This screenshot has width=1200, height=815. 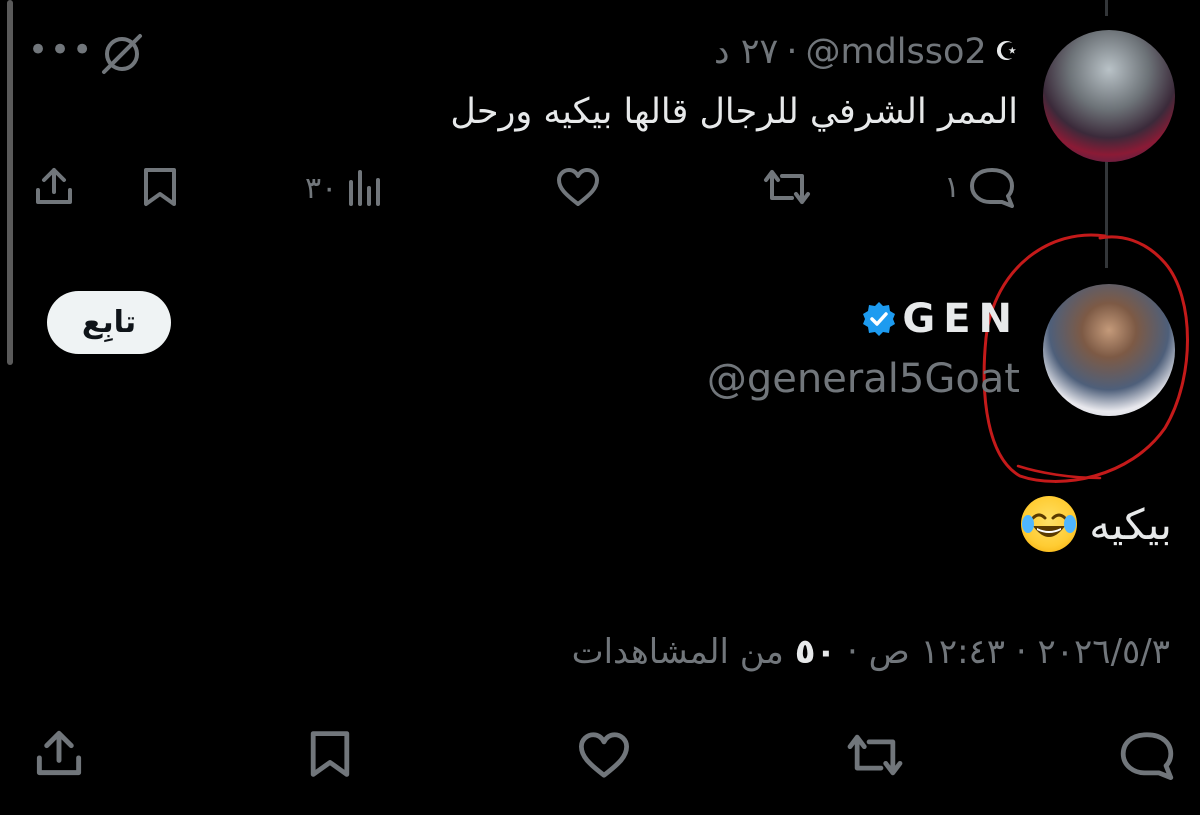 I want to click on reply-count: ١, so click(x=952, y=187).